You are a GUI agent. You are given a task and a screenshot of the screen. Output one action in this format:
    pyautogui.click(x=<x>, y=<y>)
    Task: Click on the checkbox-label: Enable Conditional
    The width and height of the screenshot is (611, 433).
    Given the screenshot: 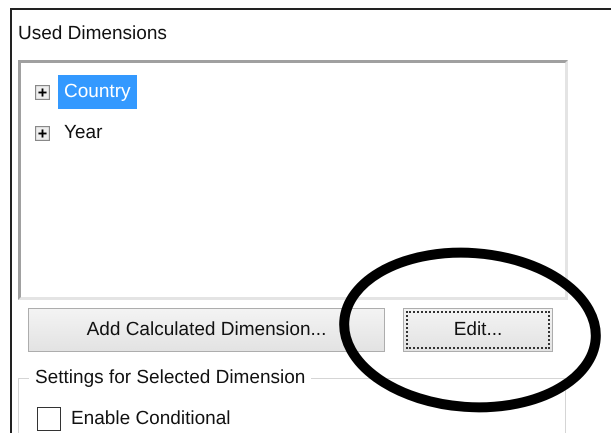 What is the action you would take?
    pyautogui.click(x=151, y=419)
    